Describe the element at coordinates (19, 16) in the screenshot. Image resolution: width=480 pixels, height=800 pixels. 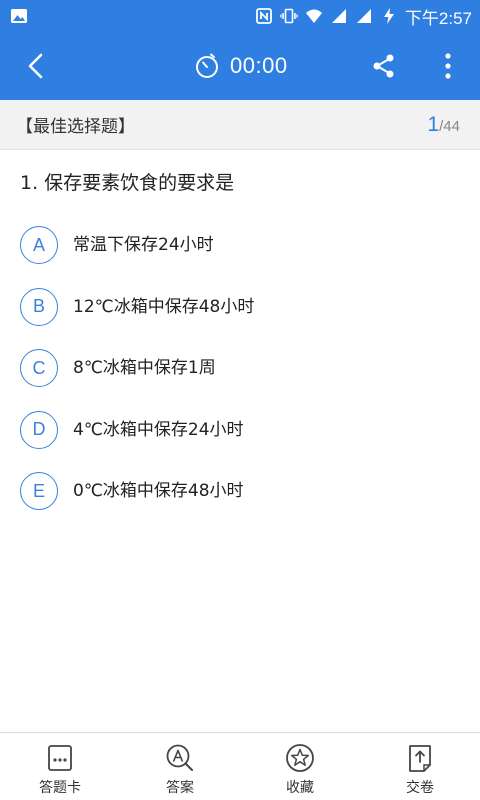
I see `gallery-notification-icon` at that location.